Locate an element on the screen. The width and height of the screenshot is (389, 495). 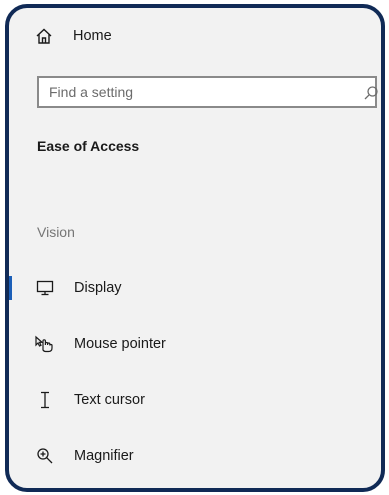
text-cursor-icon is located at coordinates (45, 400).